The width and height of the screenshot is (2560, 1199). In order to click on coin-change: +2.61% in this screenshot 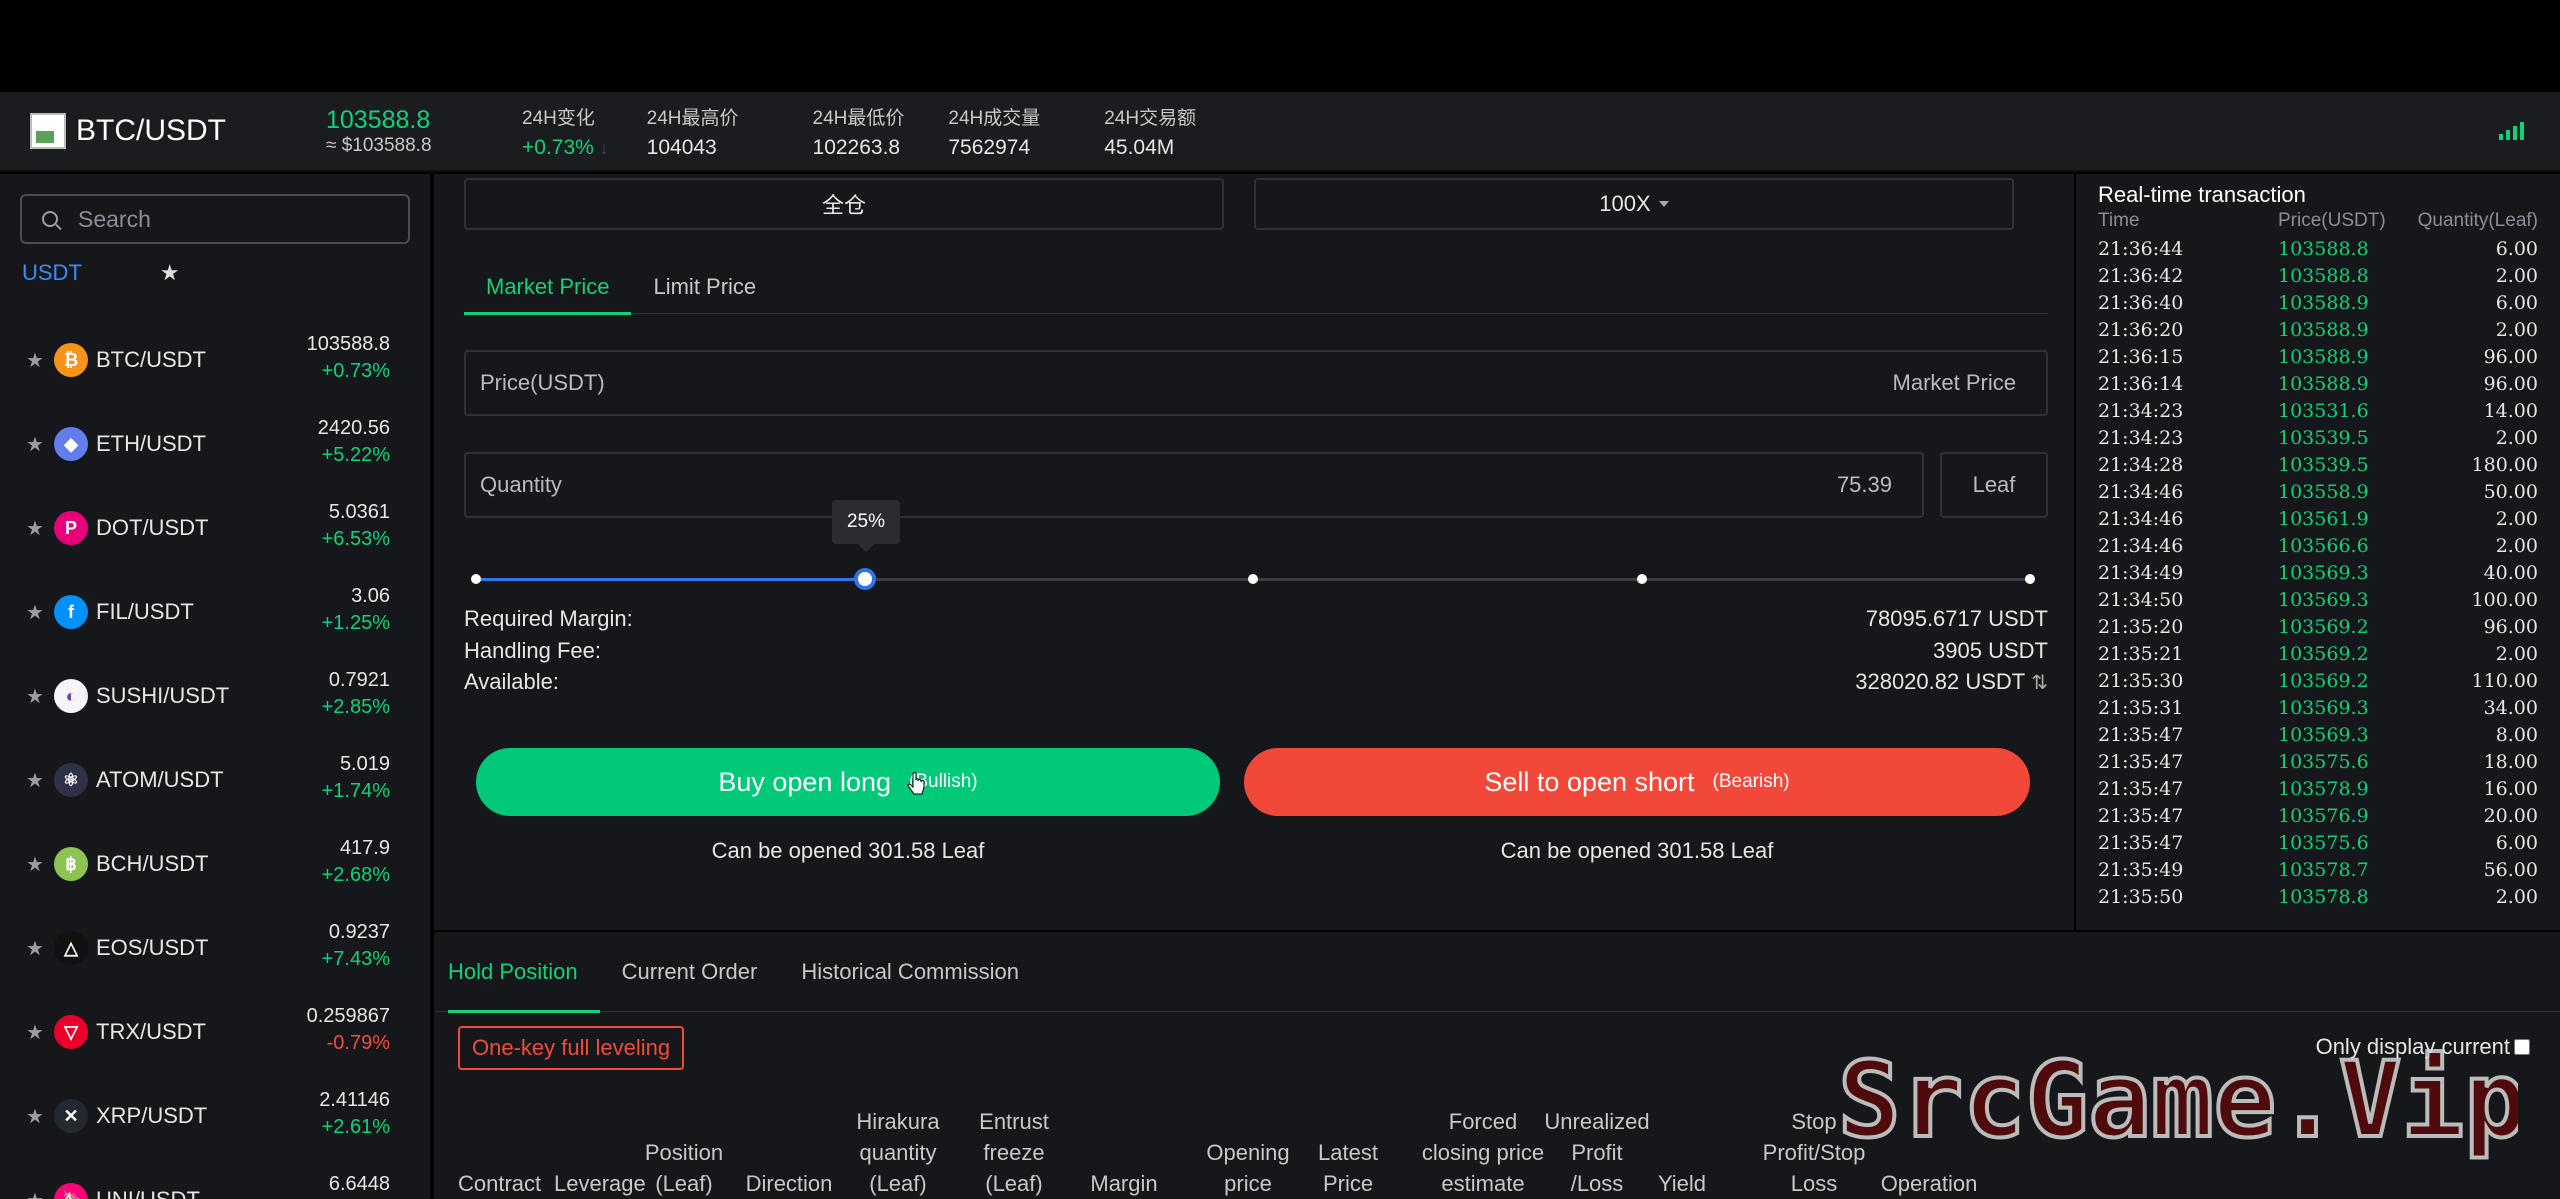, I will do `click(355, 1127)`.